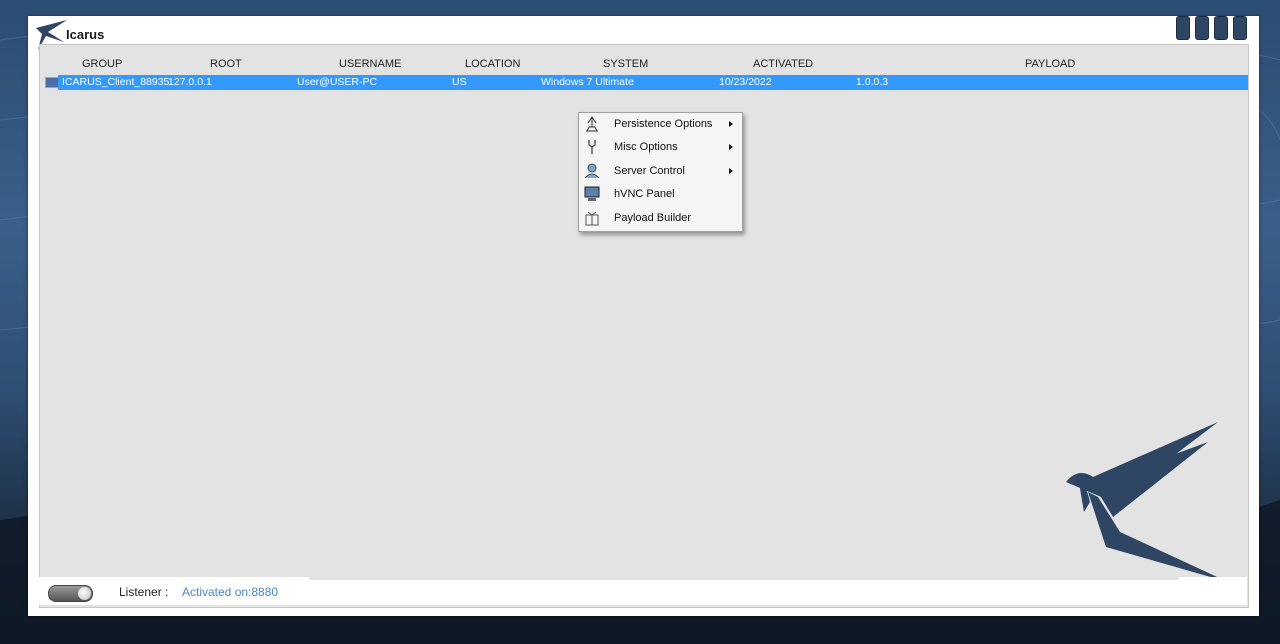  Describe the element at coordinates (370, 64) in the screenshot. I see `column-header-username: USERNAME` at that location.